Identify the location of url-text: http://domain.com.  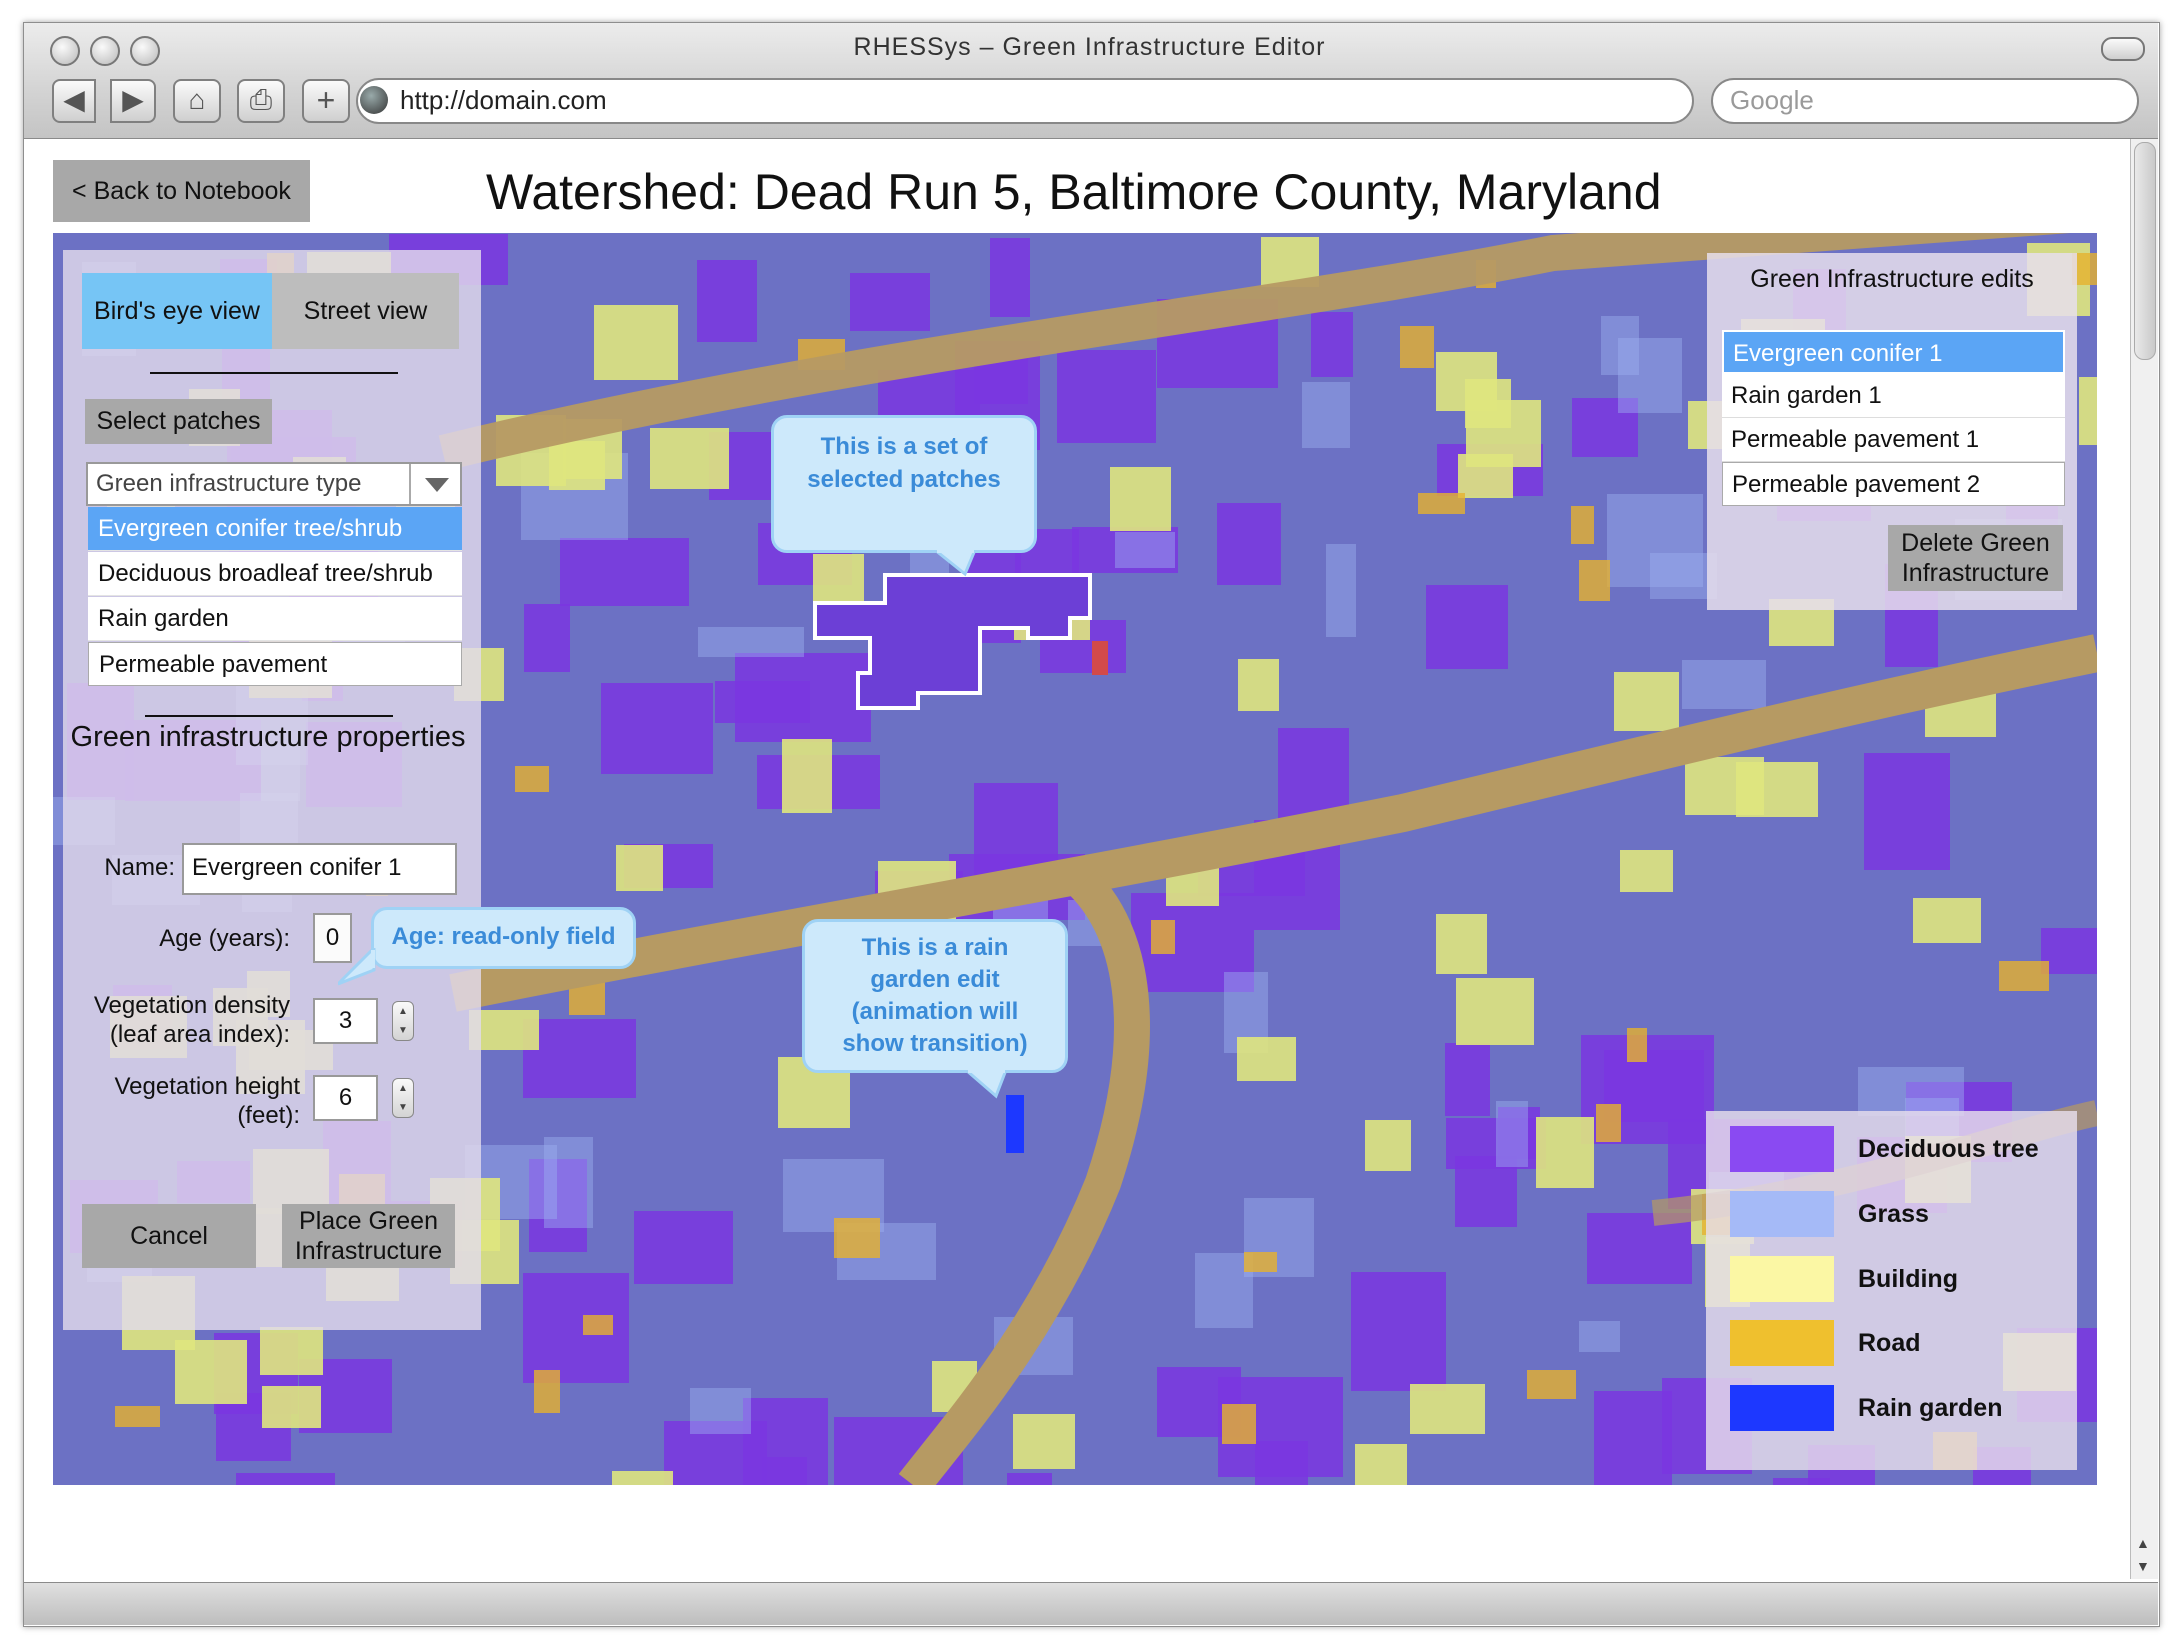
(503, 100).